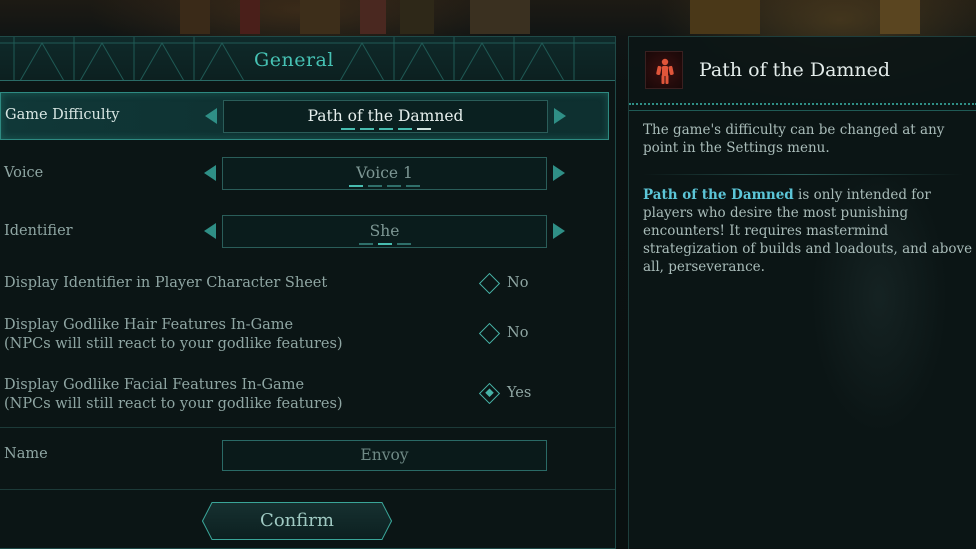  Describe the element at coordinates (294, 60) in the screenshot. I see `panel-title: General` at that location.